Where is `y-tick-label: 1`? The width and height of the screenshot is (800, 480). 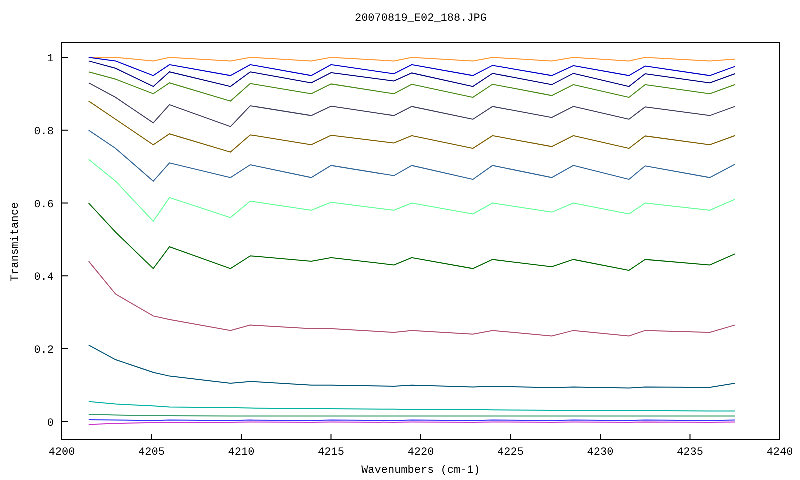 y-tick-label: 1 is located at coordinates (50, 60).